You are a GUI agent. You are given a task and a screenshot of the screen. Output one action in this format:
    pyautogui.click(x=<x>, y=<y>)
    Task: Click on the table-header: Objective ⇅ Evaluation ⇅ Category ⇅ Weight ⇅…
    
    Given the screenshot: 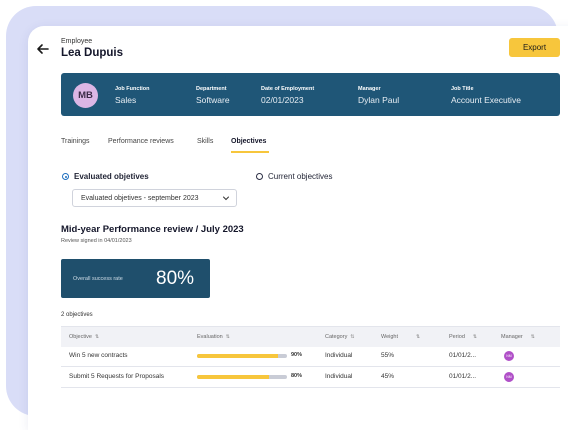 What is the action you would take?
    pyautogui.click(x=310, y=336)
    